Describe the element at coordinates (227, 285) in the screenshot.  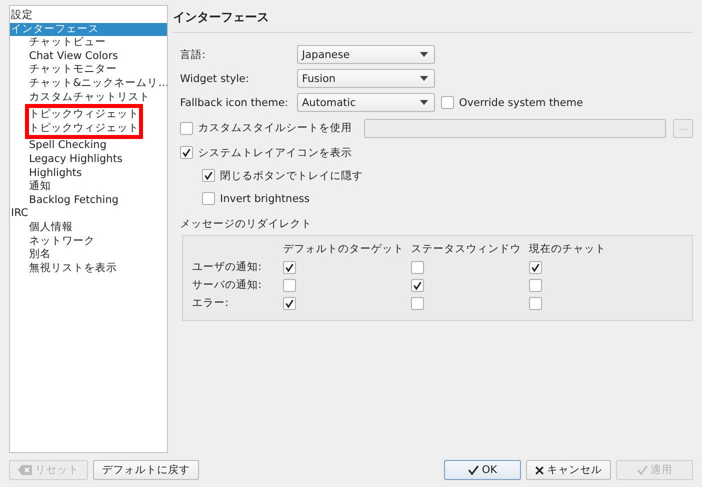
I see `row-label: サーバの通知:` at that location.